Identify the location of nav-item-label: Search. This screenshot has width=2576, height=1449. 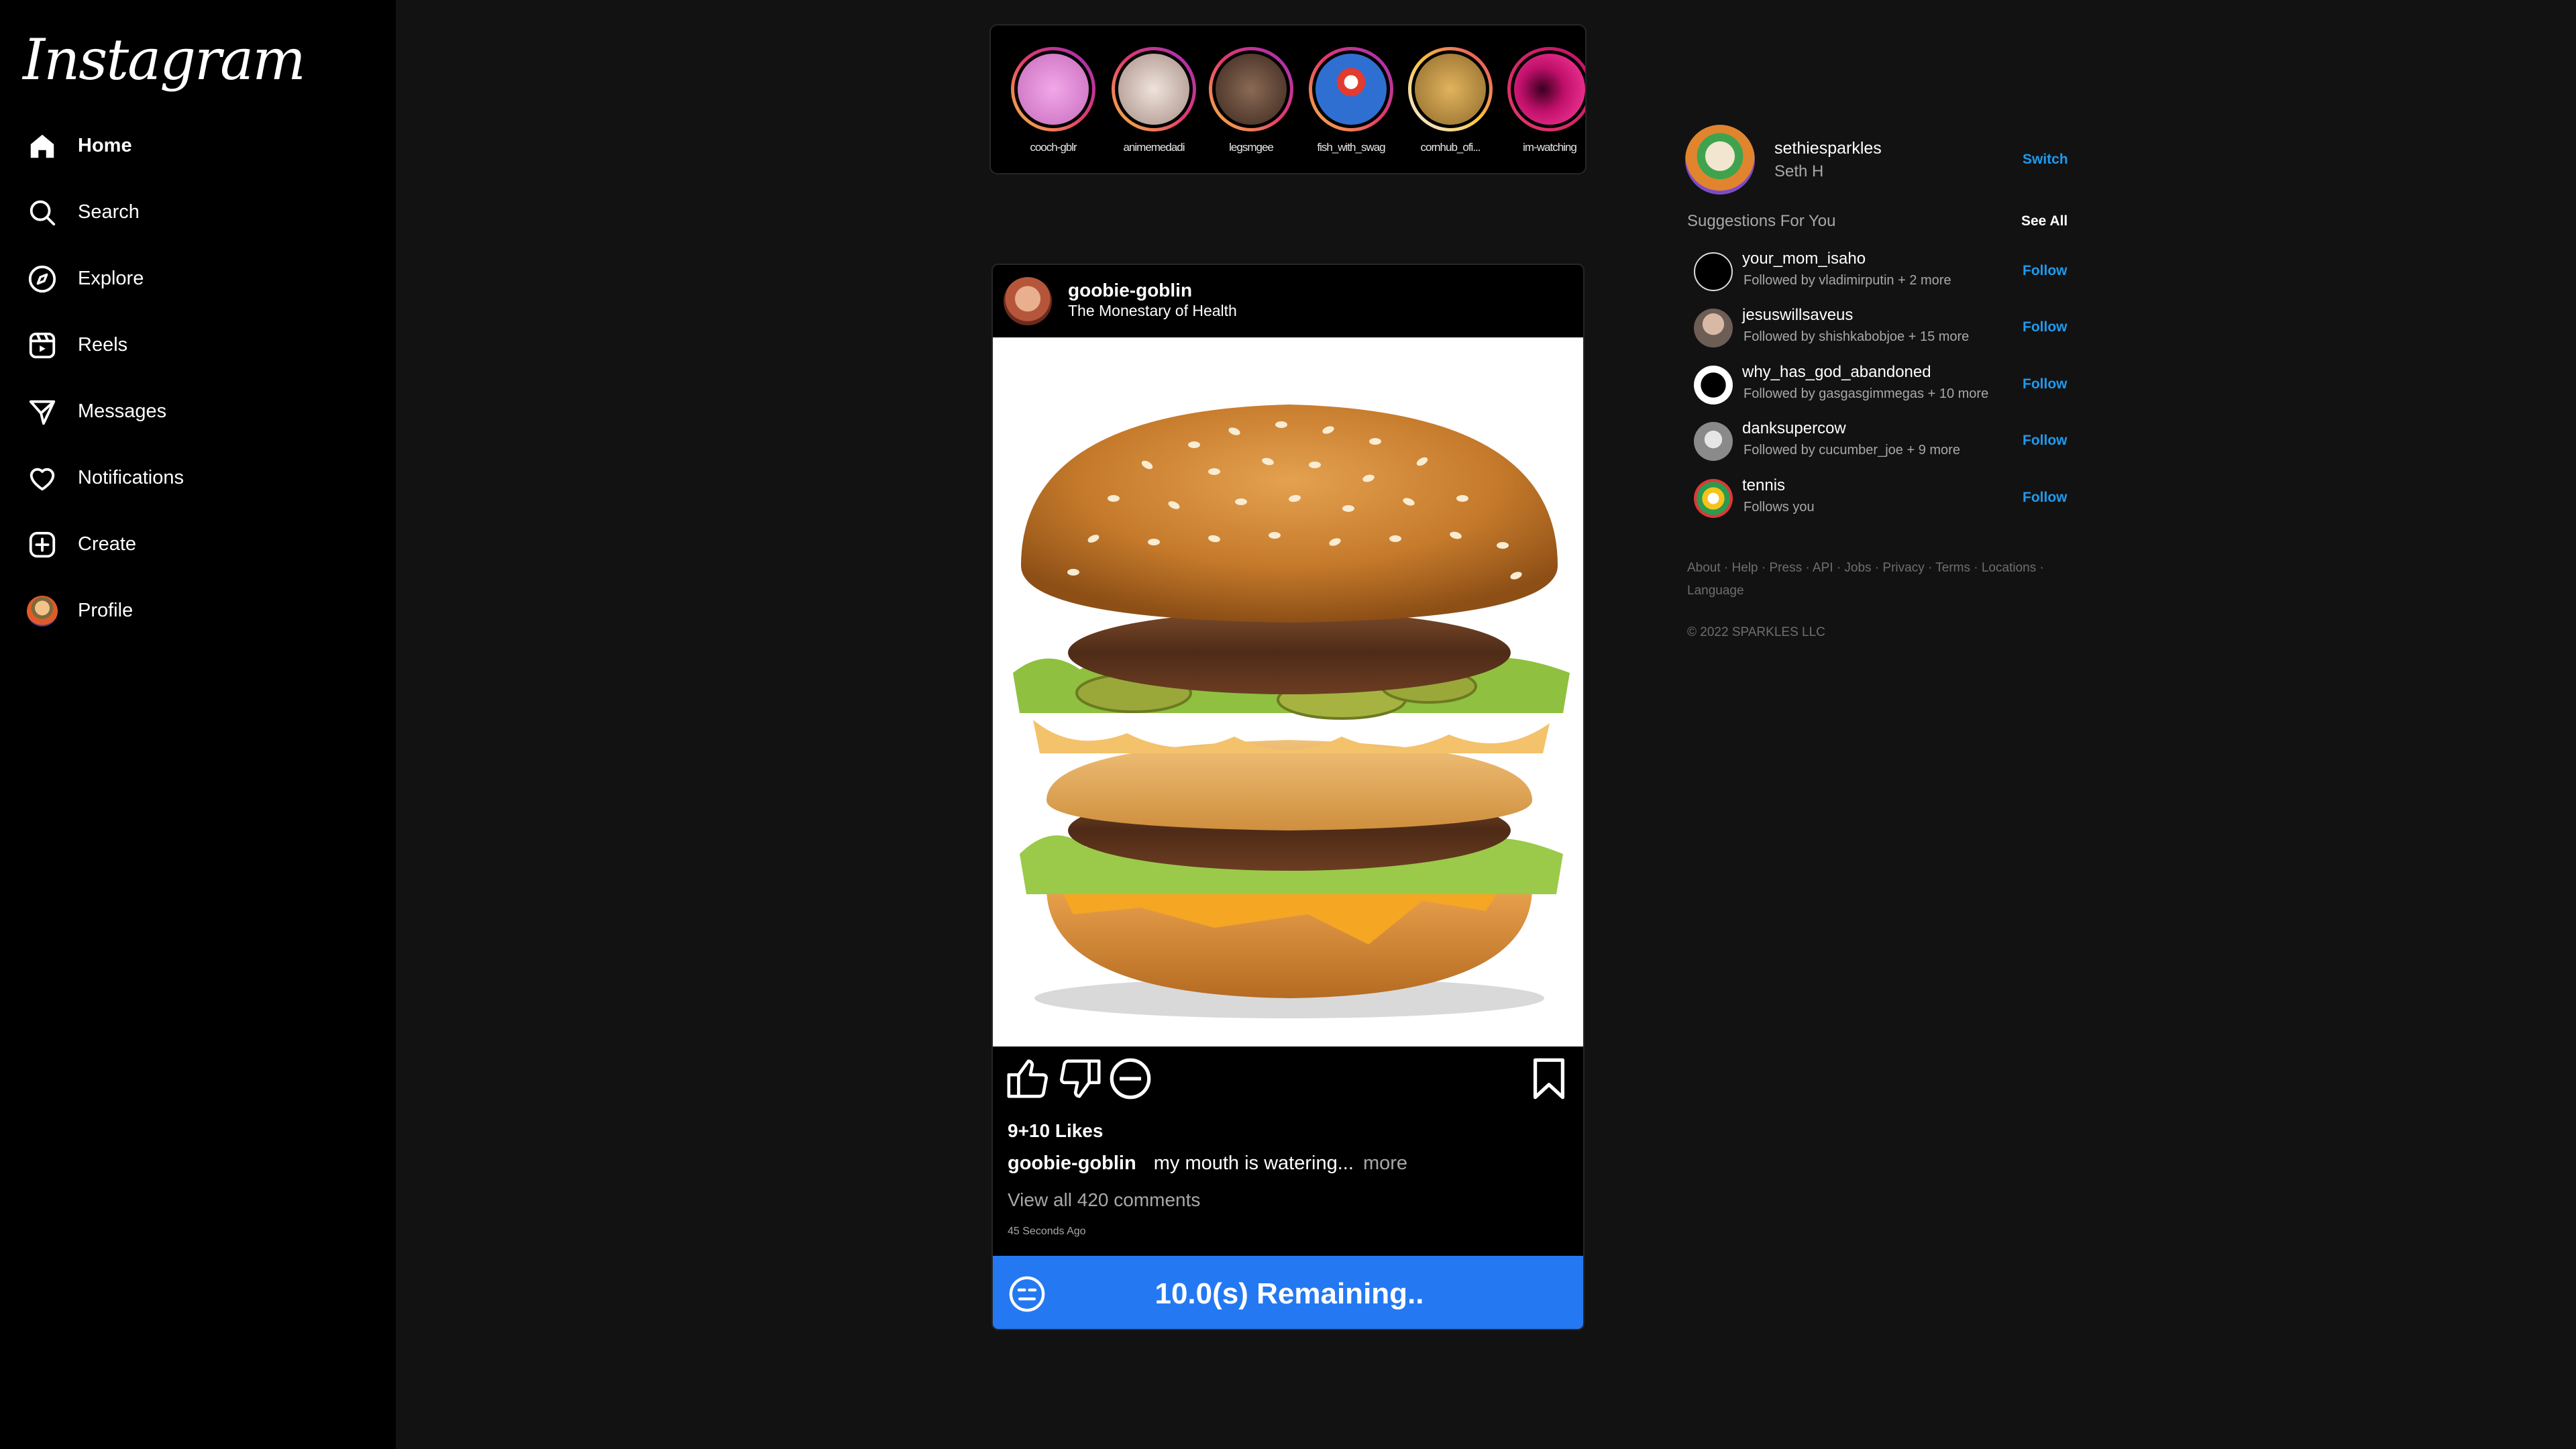
(109, 212).